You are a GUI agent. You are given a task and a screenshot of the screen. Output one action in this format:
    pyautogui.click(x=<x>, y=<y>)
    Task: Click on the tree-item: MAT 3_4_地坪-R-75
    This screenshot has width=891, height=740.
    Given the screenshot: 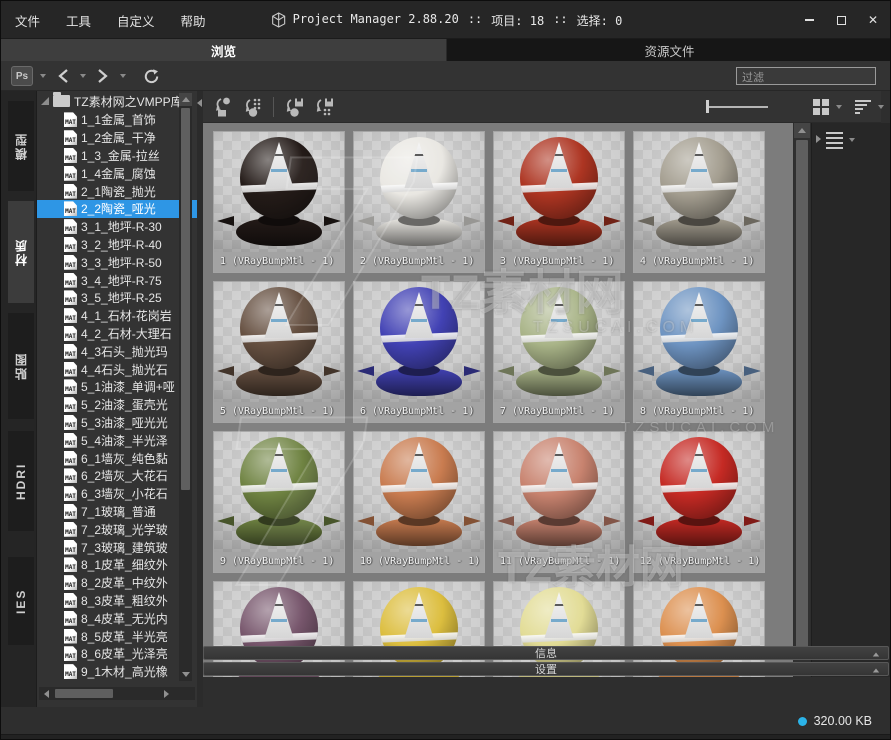 What is the action you would take?
    pyautogui.click(x=117, y=280)
    